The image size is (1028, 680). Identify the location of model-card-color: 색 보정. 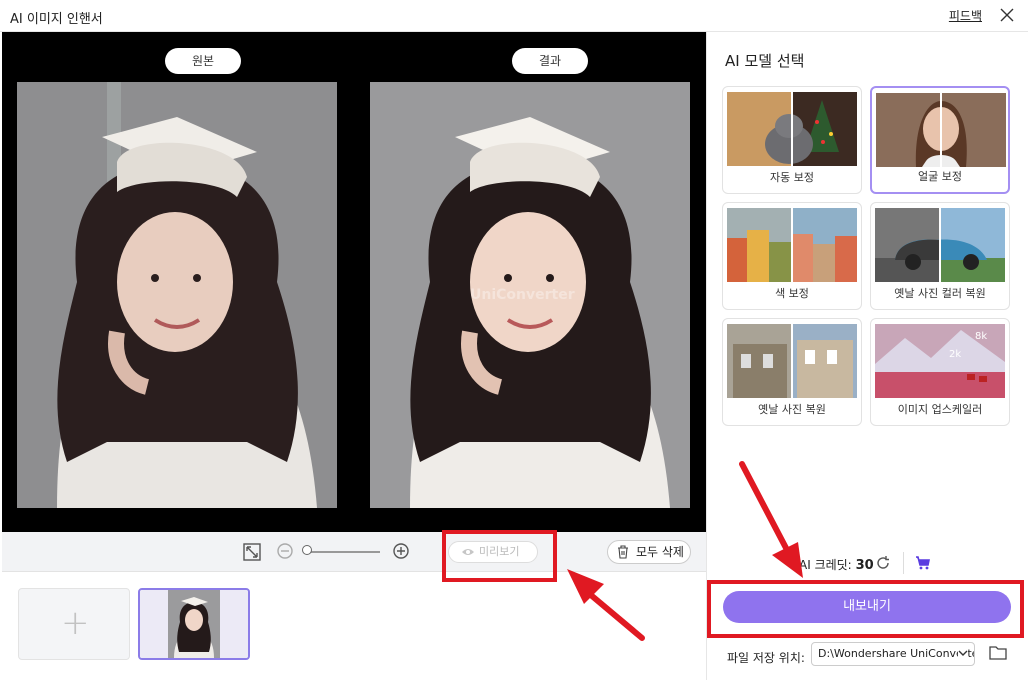
(792, 256).